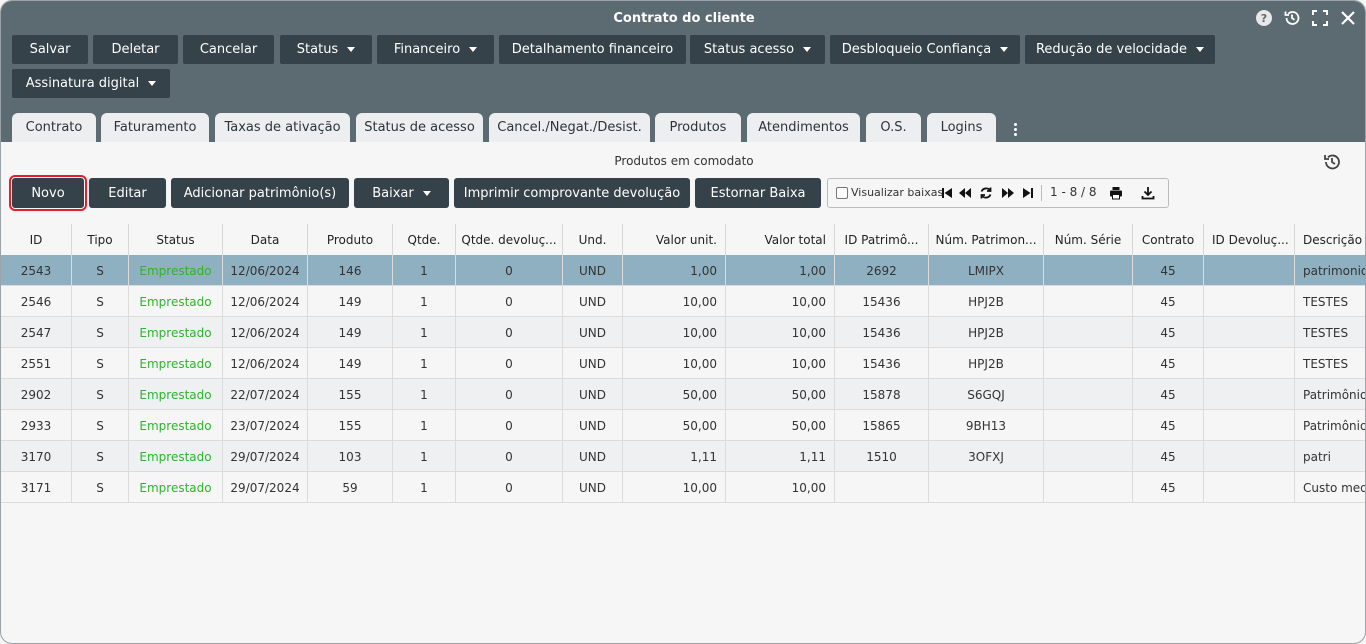  Describe the element at coordinates (698, 127) in the screenshot. I see `tab-produtos: Produtos` at that location.